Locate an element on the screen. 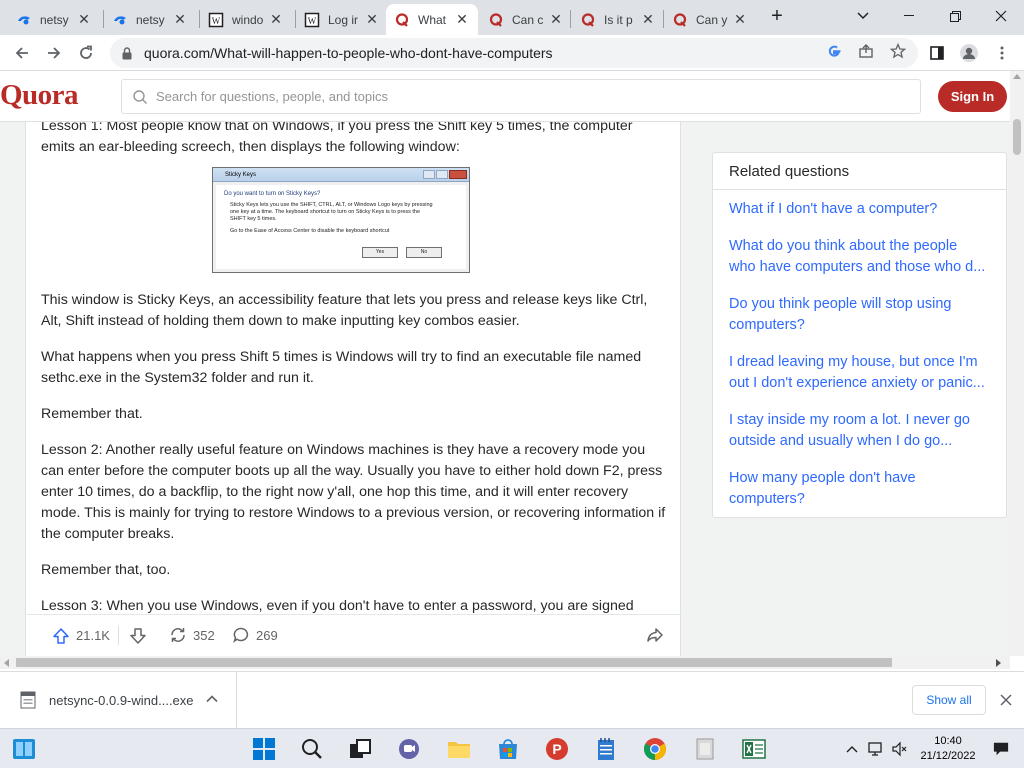 The image size is (1024, 768). quora-icon is located at coordinates (402, 20).